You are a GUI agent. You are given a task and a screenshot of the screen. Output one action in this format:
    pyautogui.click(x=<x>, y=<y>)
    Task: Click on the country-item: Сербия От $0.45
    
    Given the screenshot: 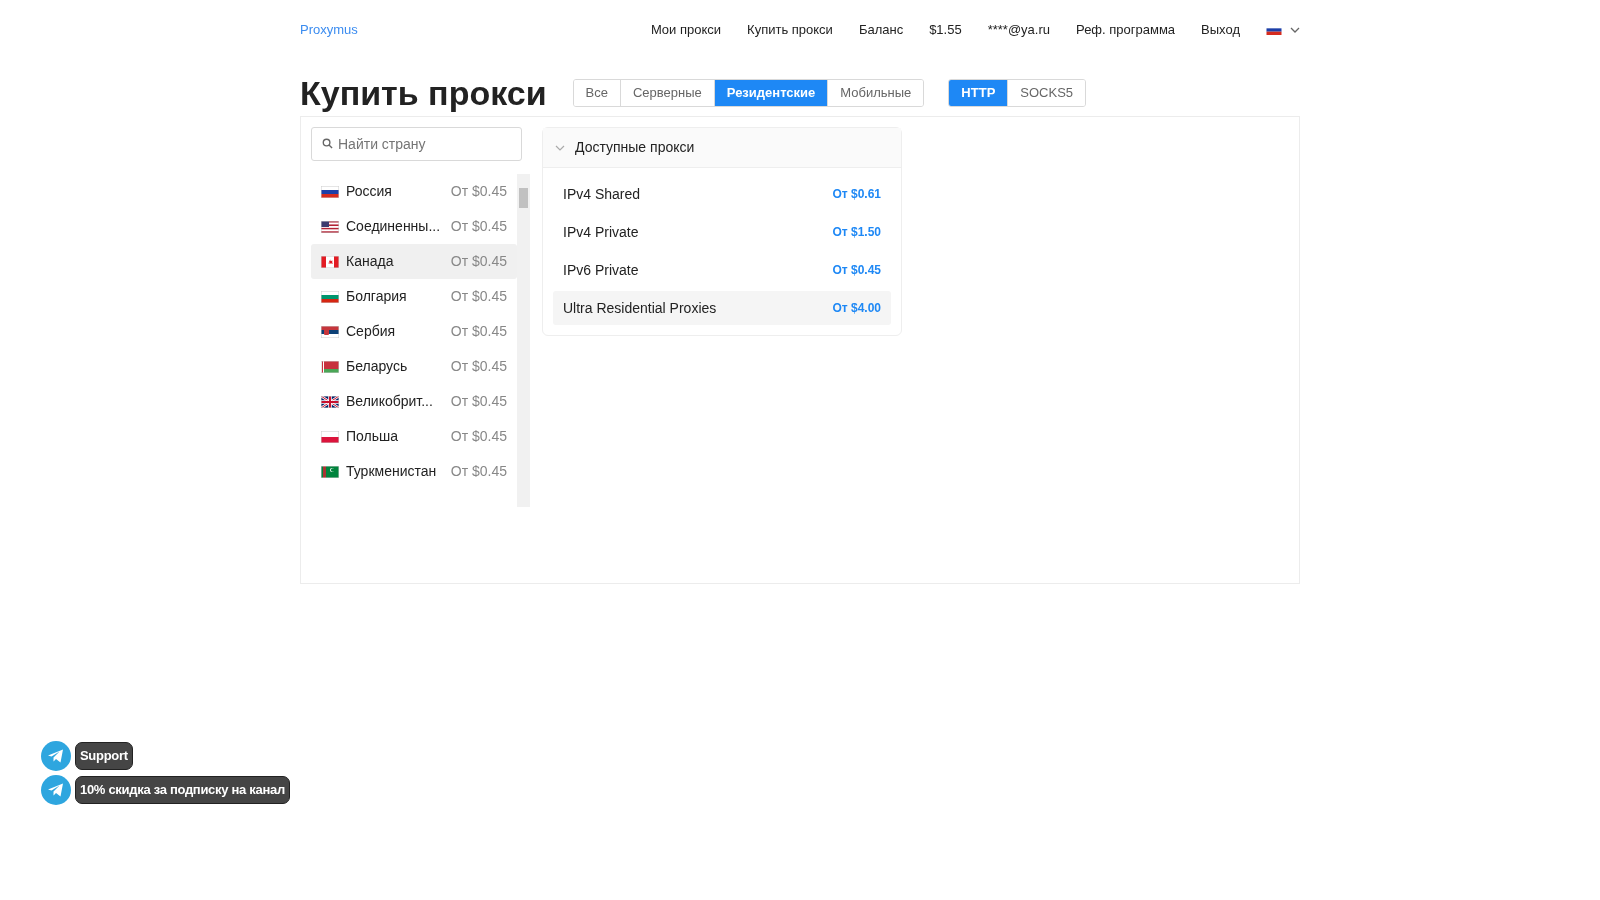 What is the action you would take?
    pyautogui.click(x=414, y=331)
    